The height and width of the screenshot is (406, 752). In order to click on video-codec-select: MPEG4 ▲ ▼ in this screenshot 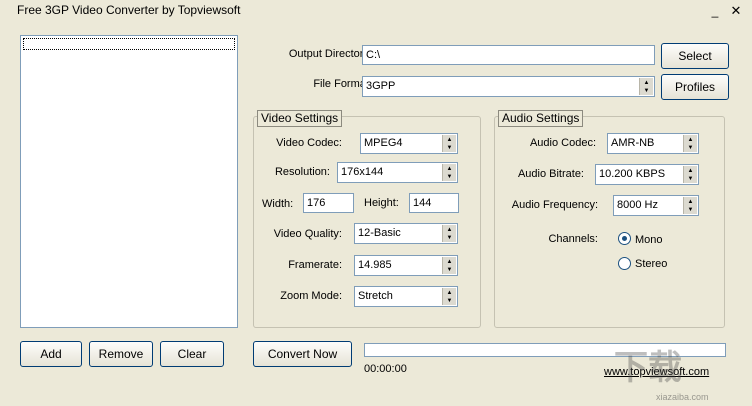, I will do `click(409, 143)`.